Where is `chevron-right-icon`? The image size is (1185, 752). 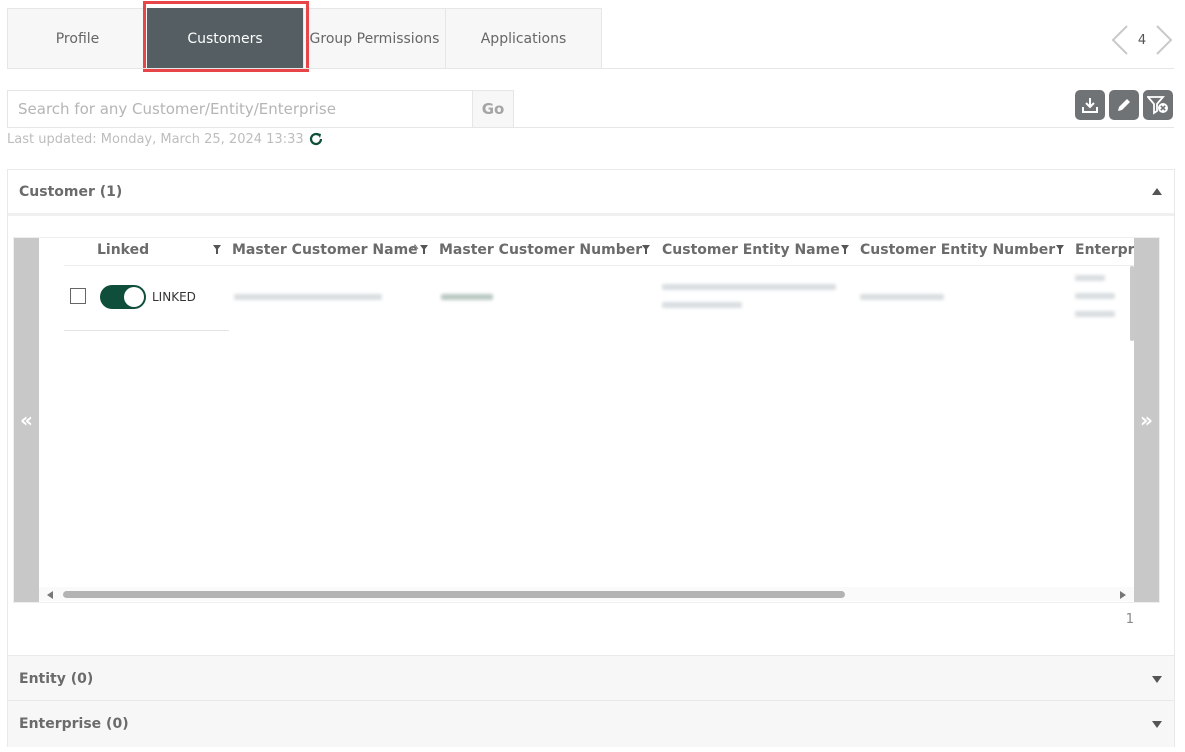
chevron-right-icon is located at coordinates (1164, 40).